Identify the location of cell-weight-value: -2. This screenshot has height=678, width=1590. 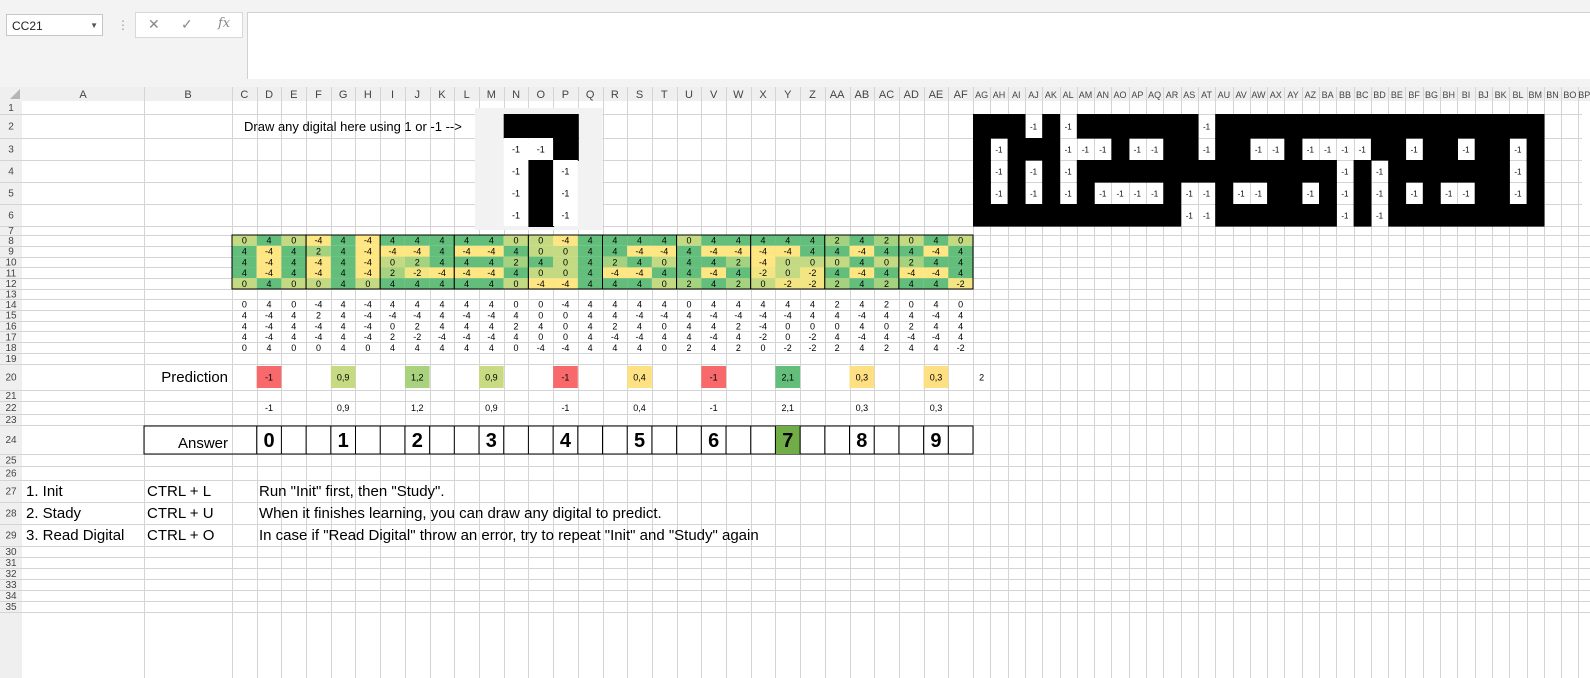
(763, 273).